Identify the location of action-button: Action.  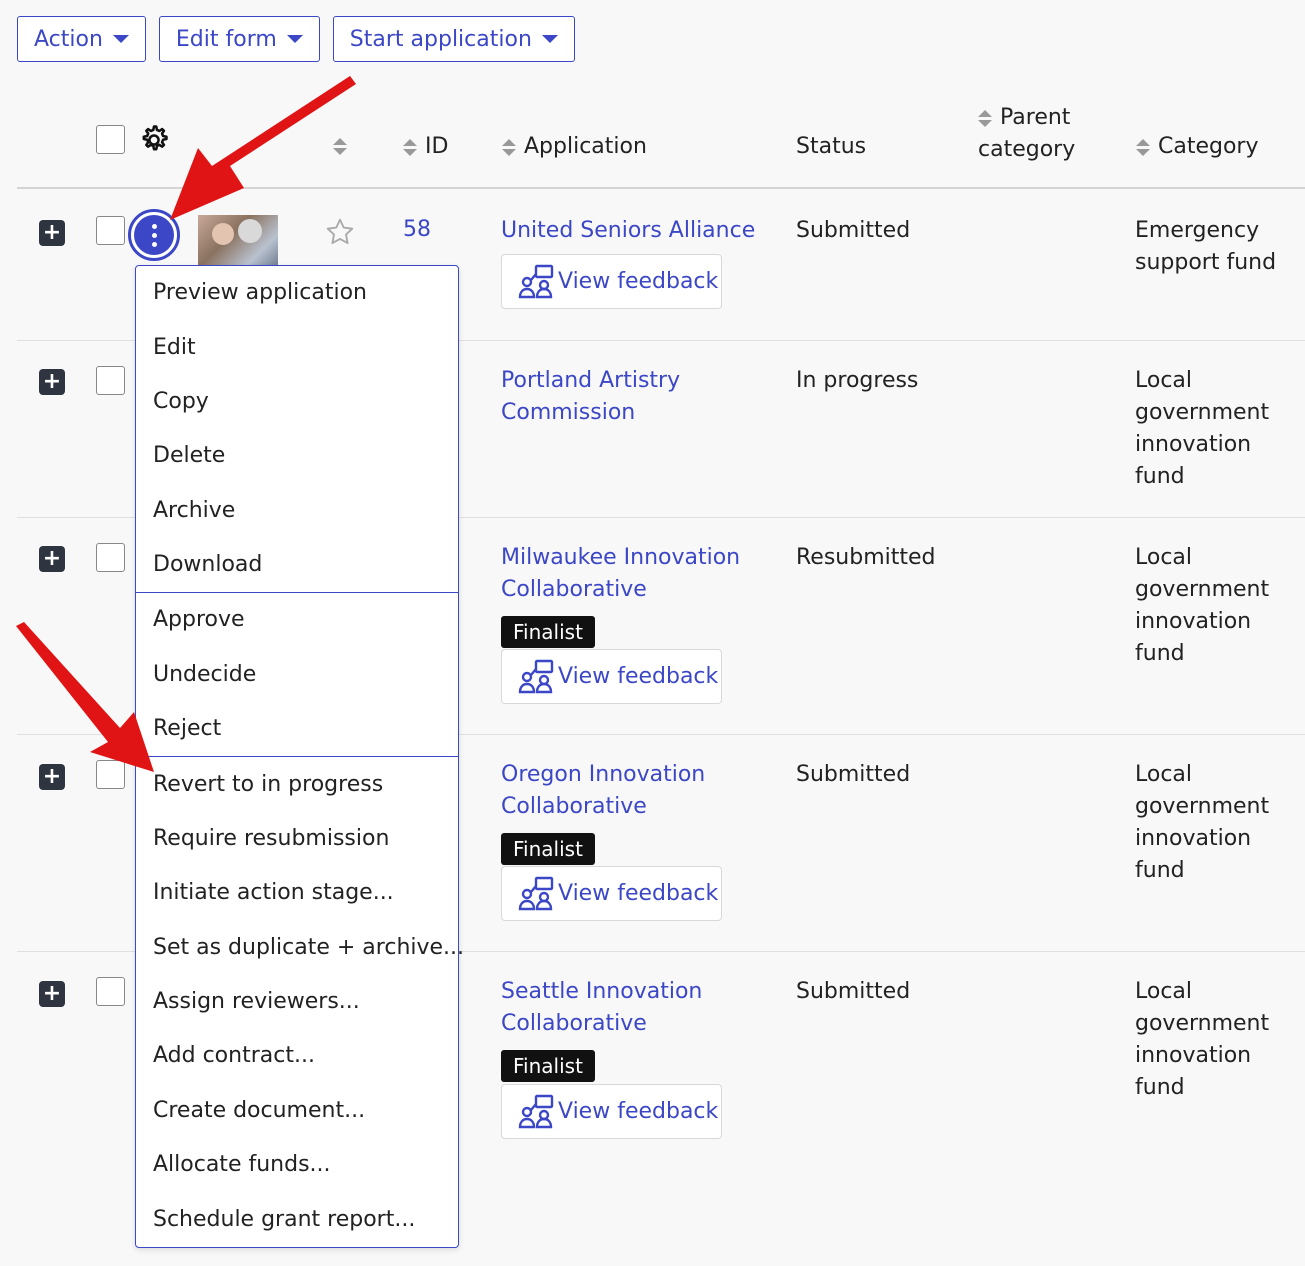
(81, 39).